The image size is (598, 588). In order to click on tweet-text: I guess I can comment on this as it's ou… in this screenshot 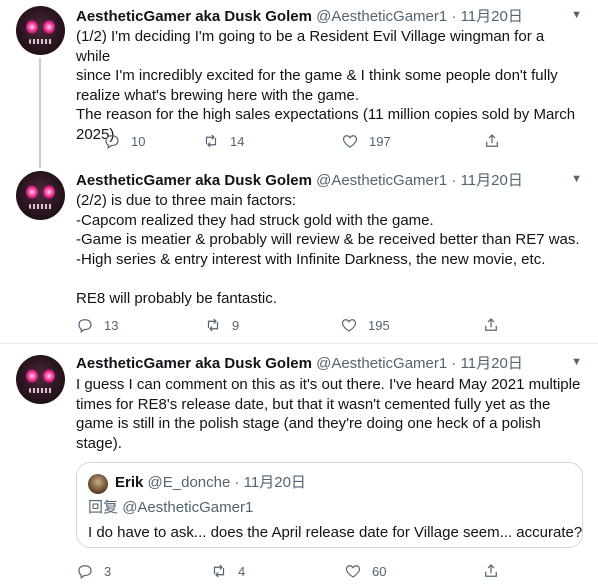, I will do `click(328, 414)`.